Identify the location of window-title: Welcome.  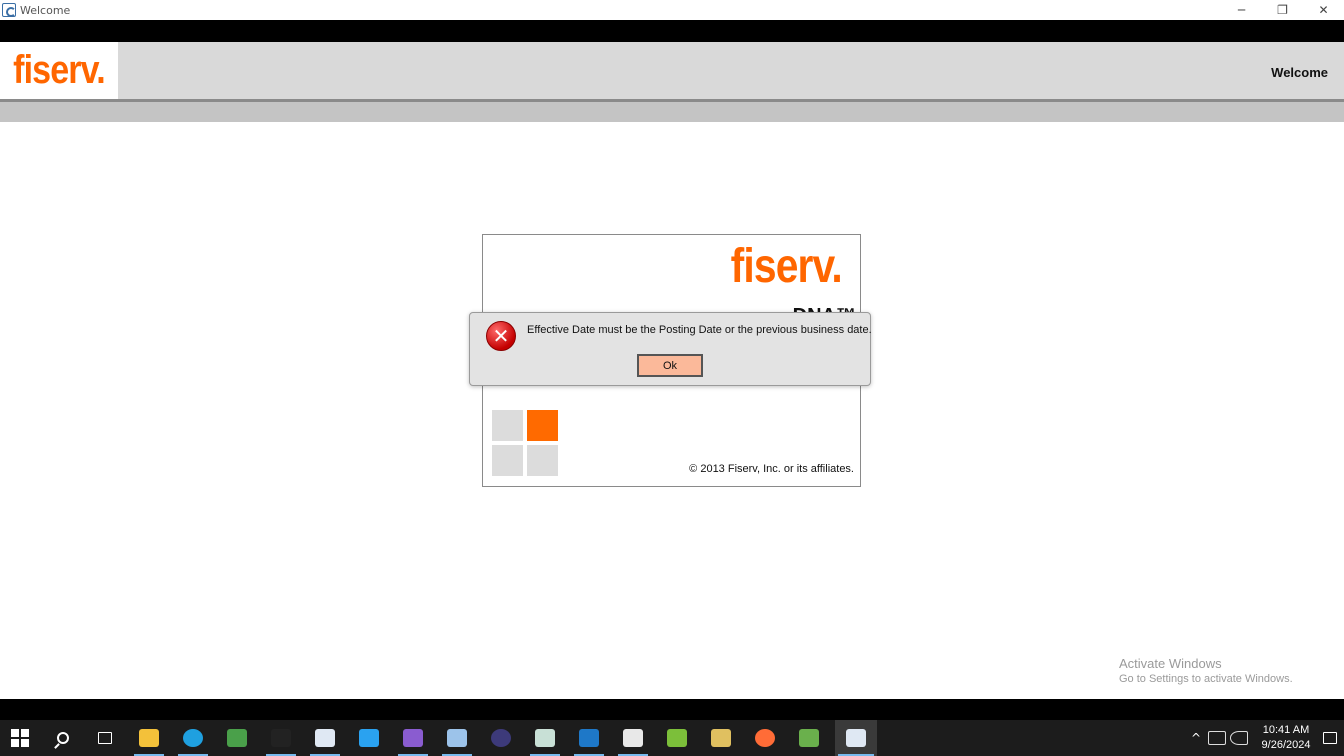
(45, 10).